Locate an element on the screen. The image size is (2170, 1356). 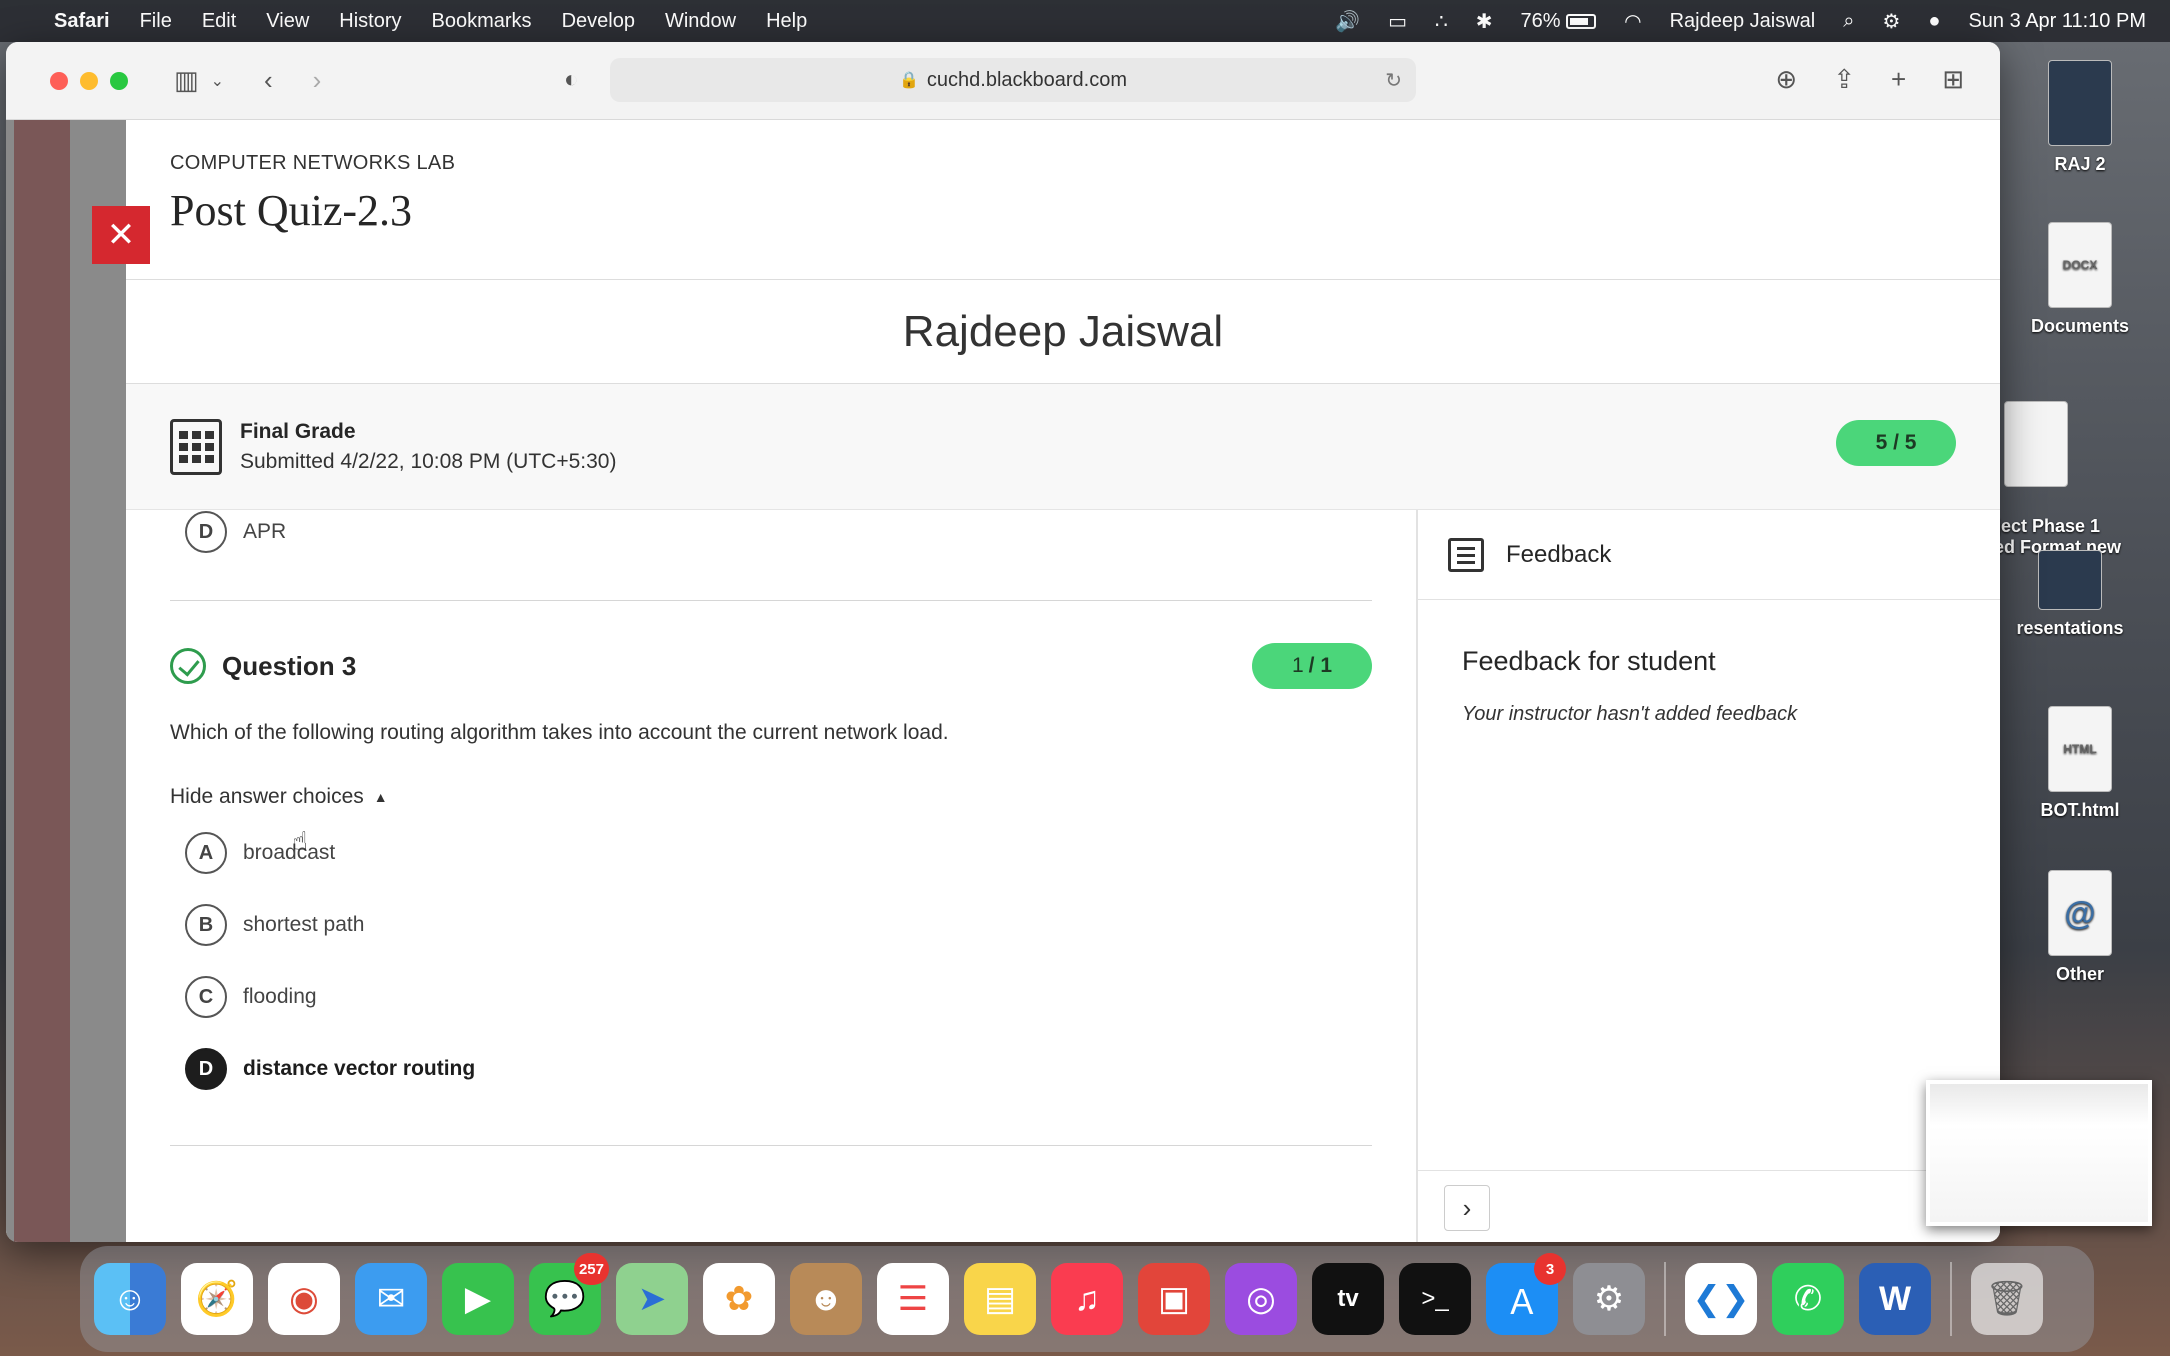
messages-badge: 257 is located at coordinates (591, 1269).